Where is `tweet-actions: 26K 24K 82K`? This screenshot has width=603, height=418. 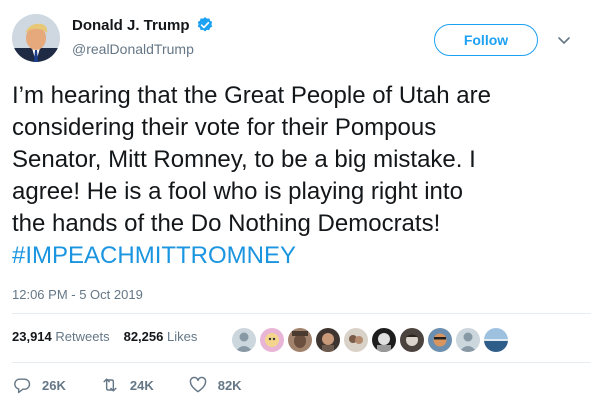 tweet-actions: 26K 24K 82K is located at coordinates (144, 385).